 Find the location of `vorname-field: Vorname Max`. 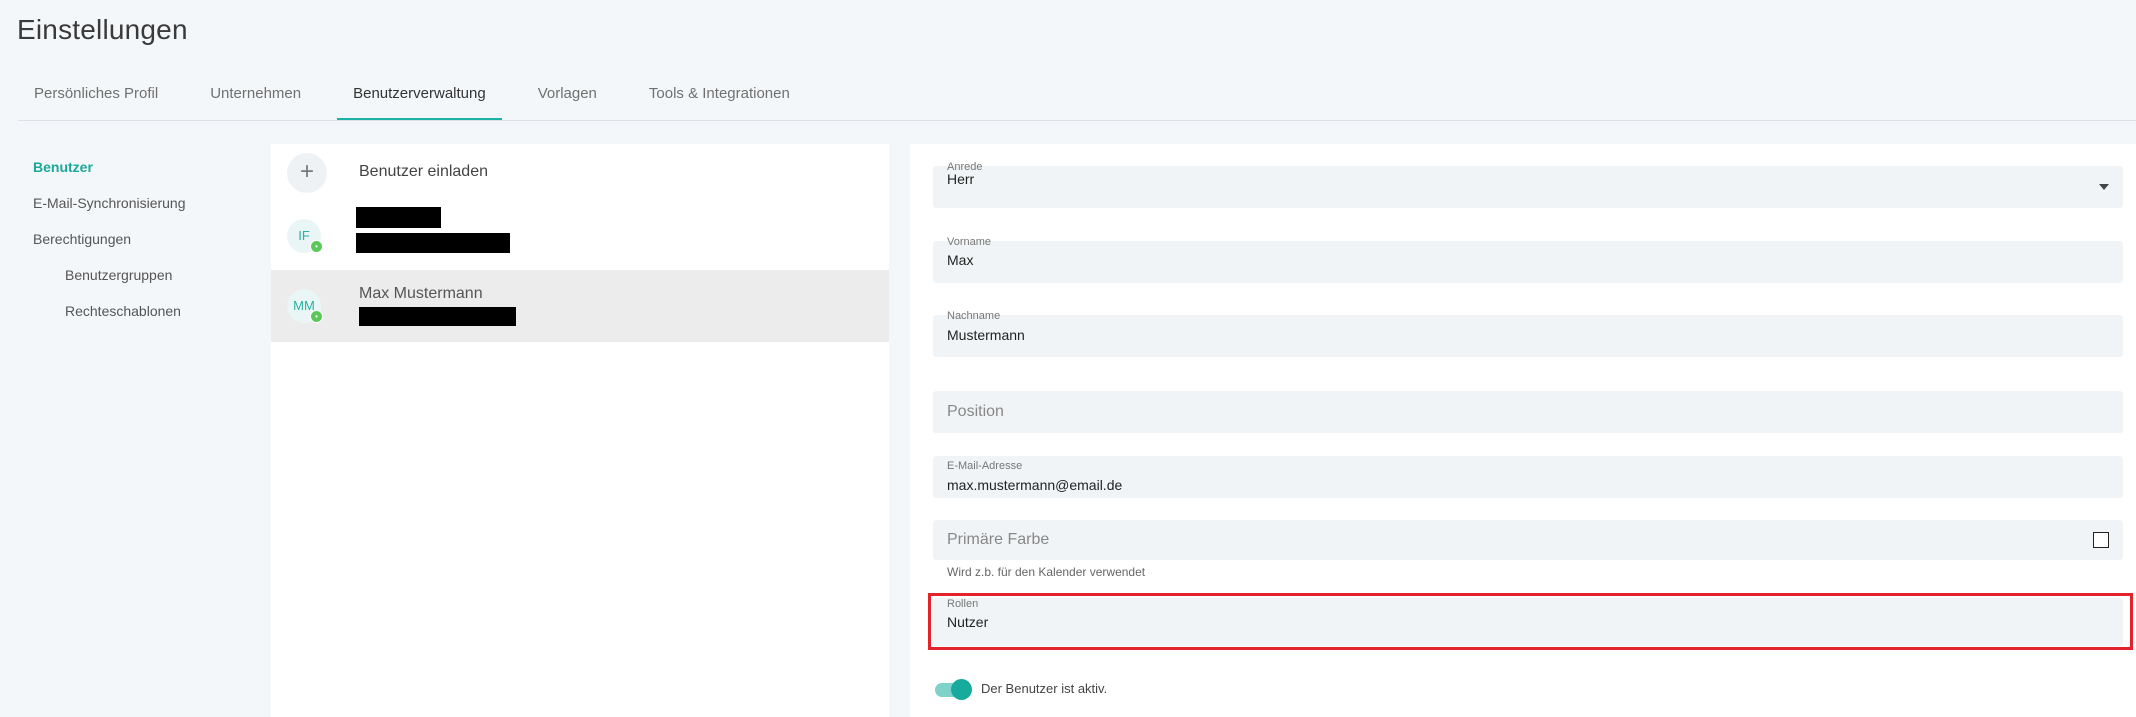

vorname-field: Vorname Max is located at coordinates (1528, 259).